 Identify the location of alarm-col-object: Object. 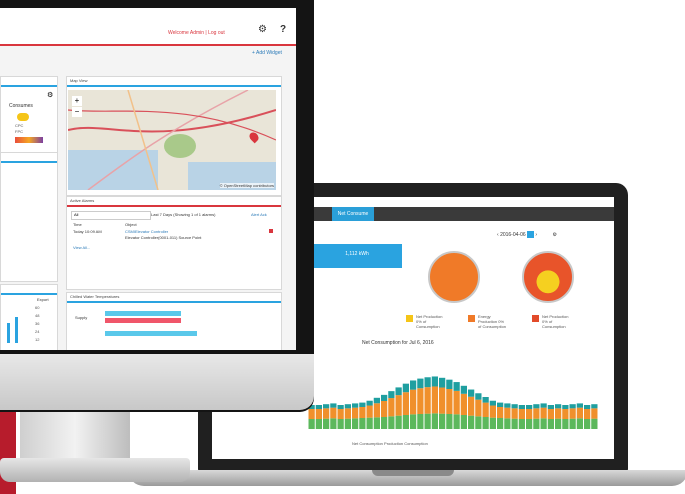
(131, 224).